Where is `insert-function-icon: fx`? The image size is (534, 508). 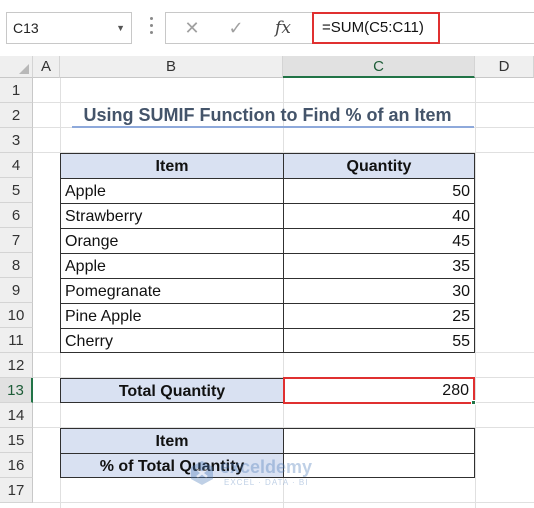 insert-function-icon: fx is located at coordinates (283, 28).